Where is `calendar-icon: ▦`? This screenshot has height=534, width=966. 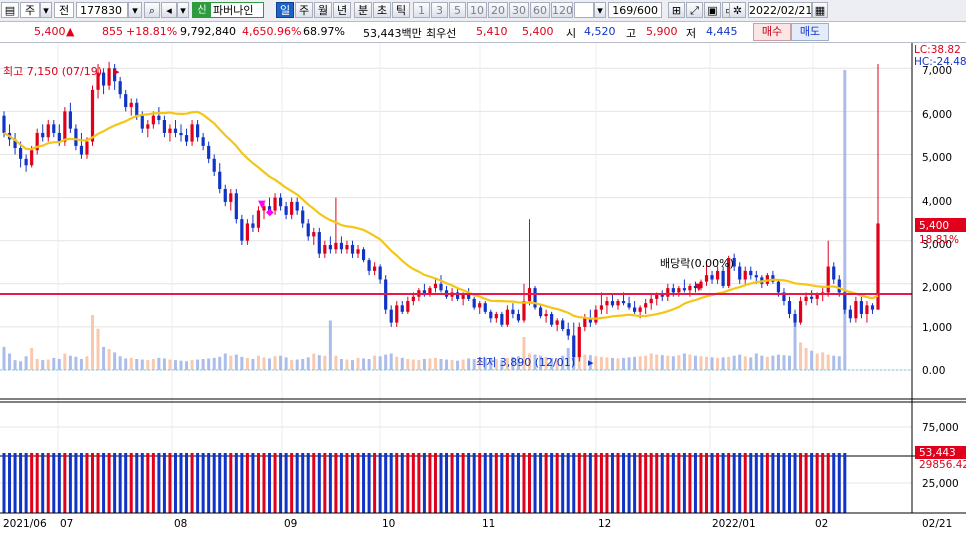
calendar-icon: ▦ is located at coordinates (820, 10).